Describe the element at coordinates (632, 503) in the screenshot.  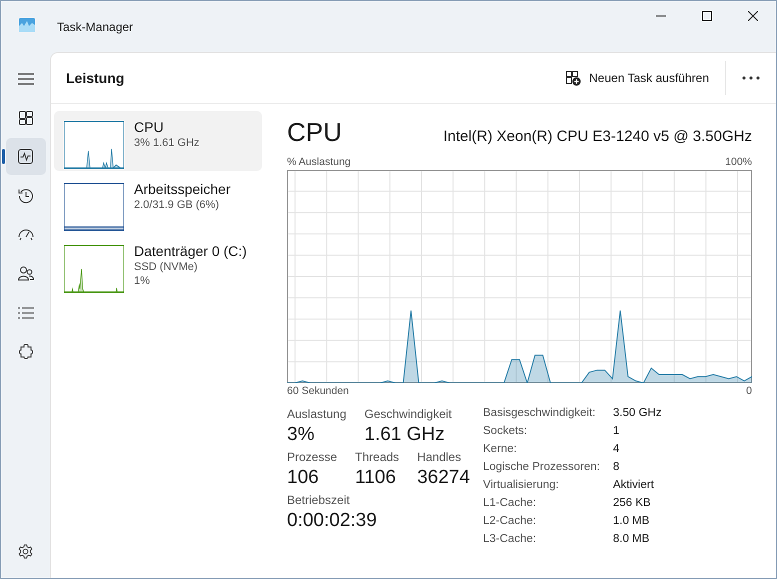
I see `property-value: 256 KB` at that location.